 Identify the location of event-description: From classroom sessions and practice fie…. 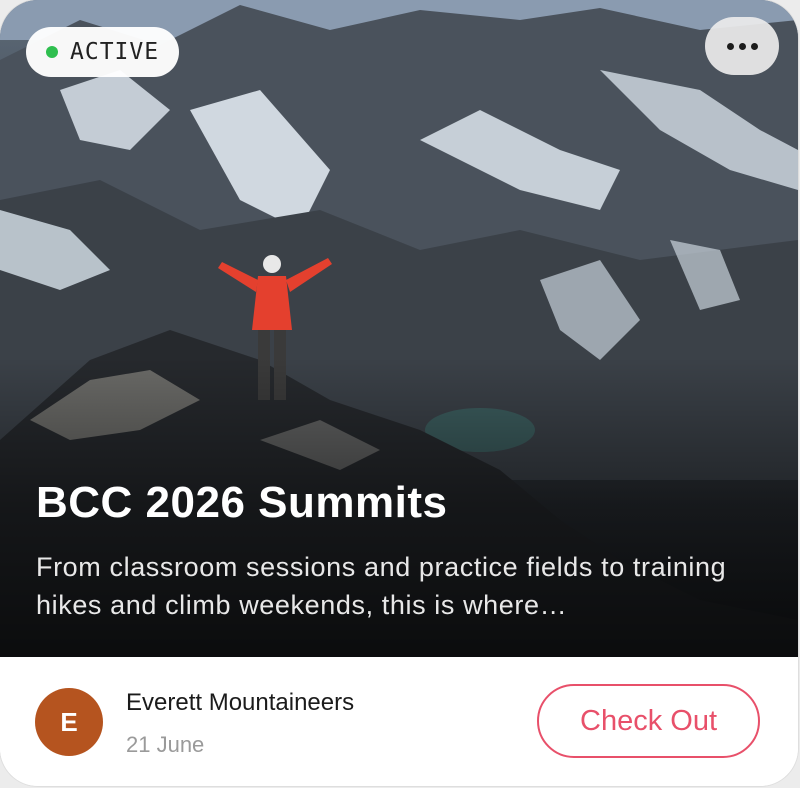
(381, 586).